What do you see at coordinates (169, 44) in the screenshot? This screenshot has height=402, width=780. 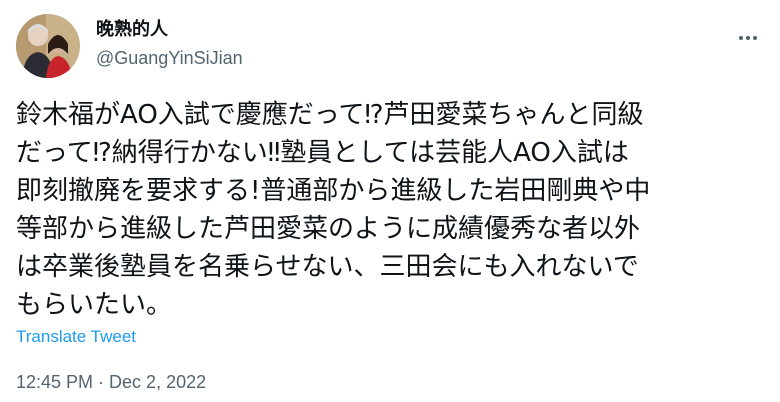 I see `author-names: 晚熟的人 @GuangYinSiJian` at bounding box center [169, 44].